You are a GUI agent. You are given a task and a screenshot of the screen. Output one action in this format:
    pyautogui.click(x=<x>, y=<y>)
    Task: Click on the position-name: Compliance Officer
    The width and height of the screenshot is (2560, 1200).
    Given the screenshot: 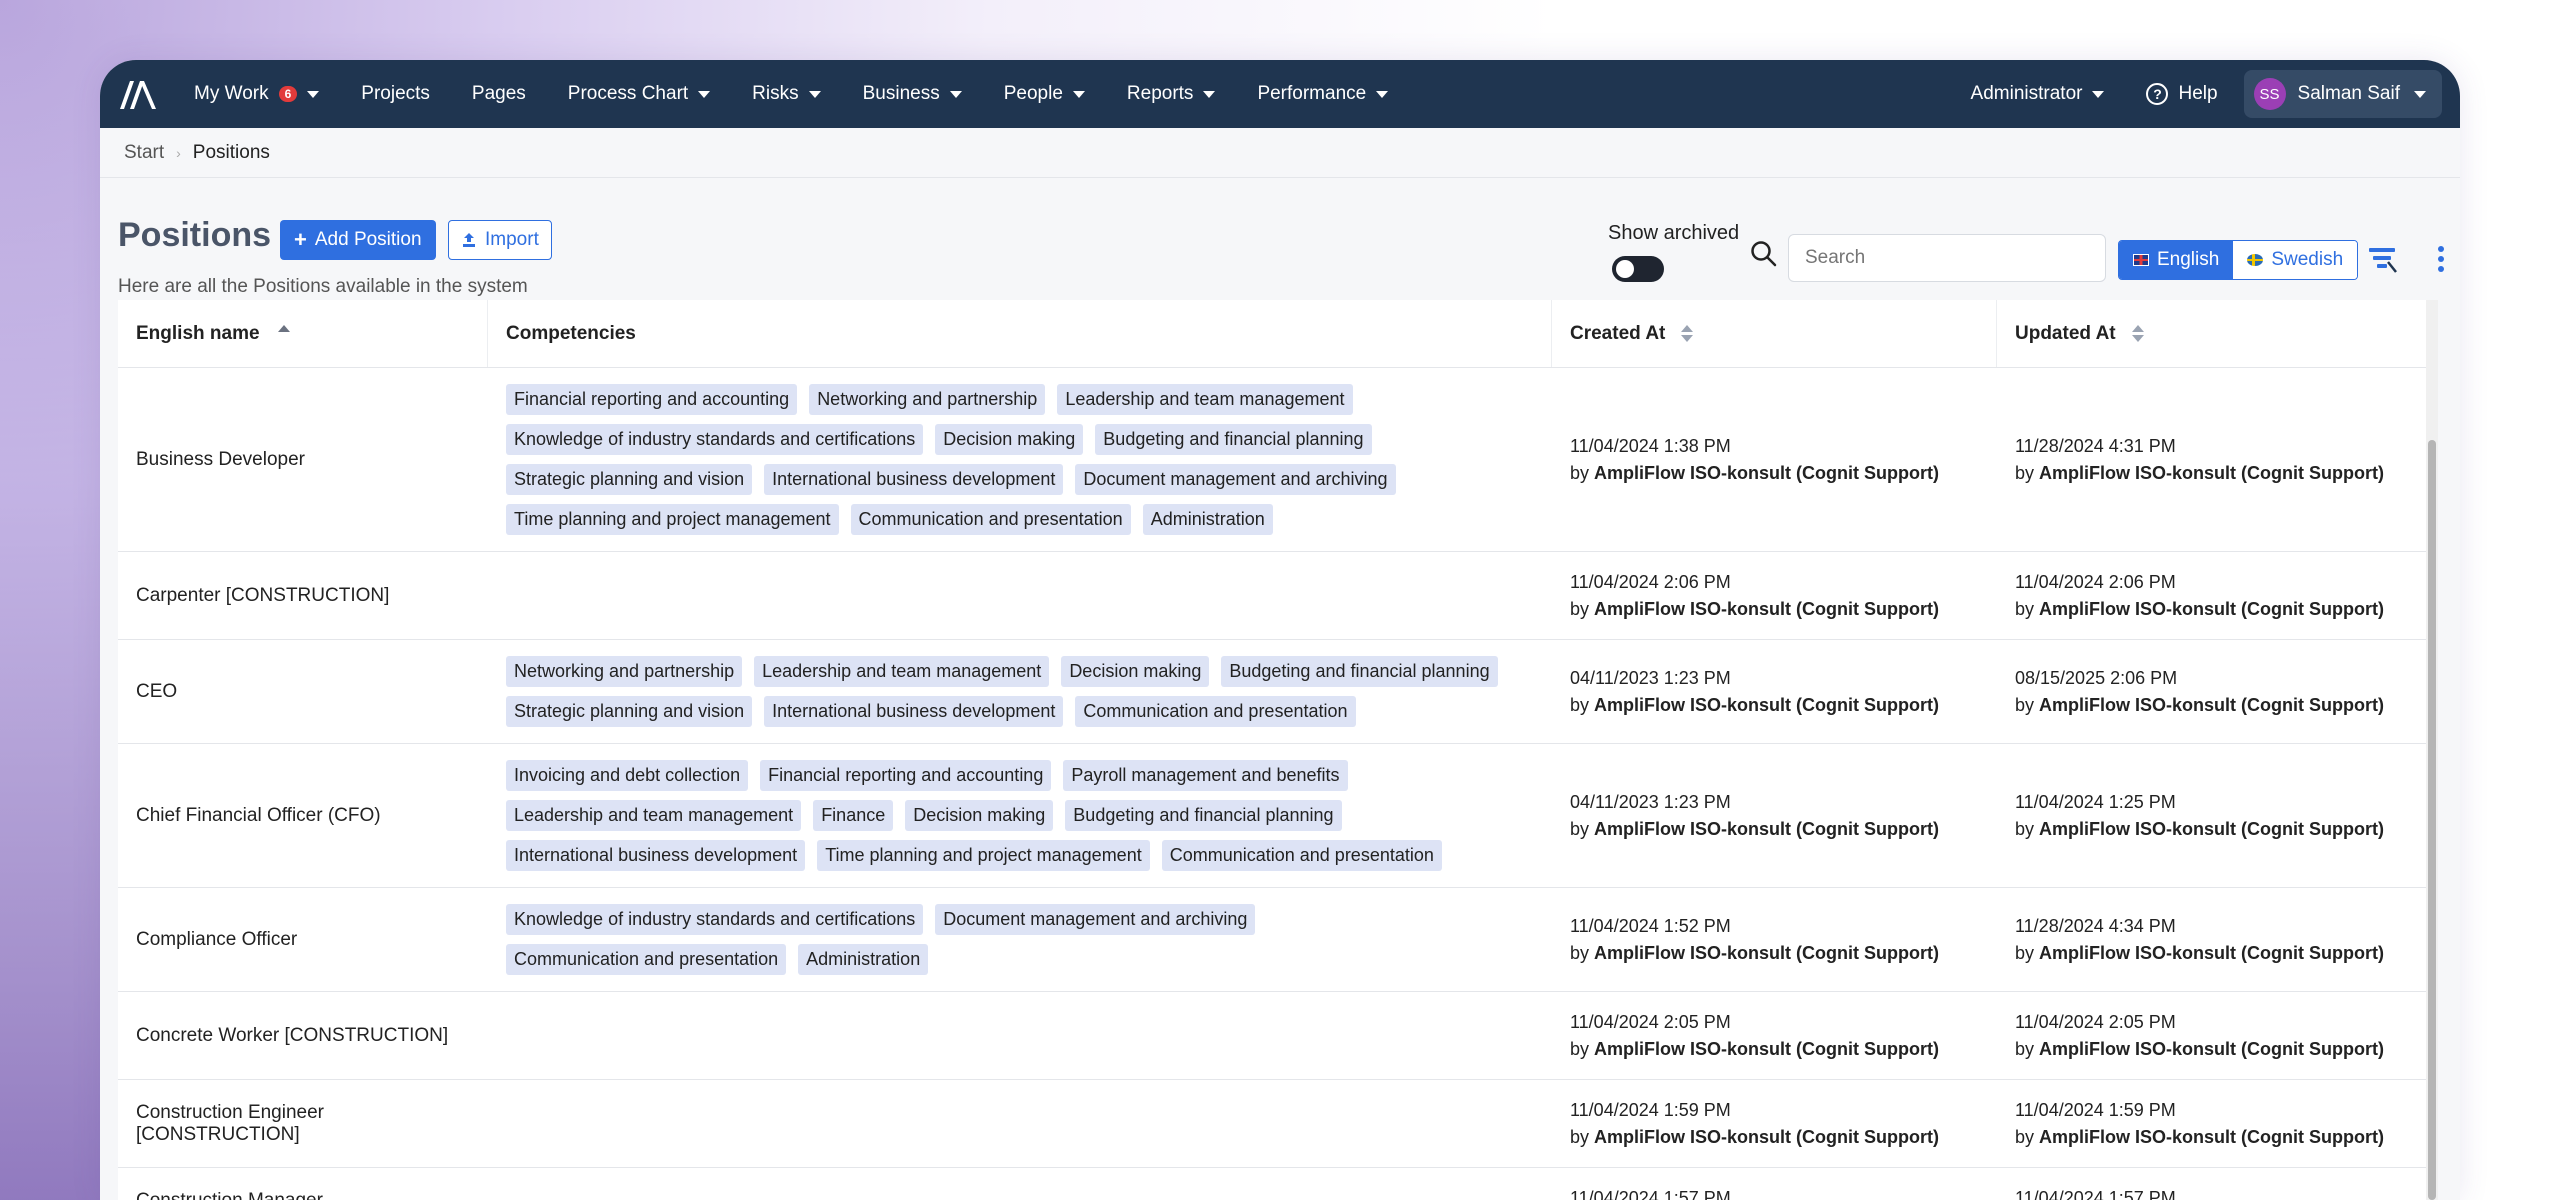 What is the action you would take?
    pyautogui.click(x=303, y=939)
    